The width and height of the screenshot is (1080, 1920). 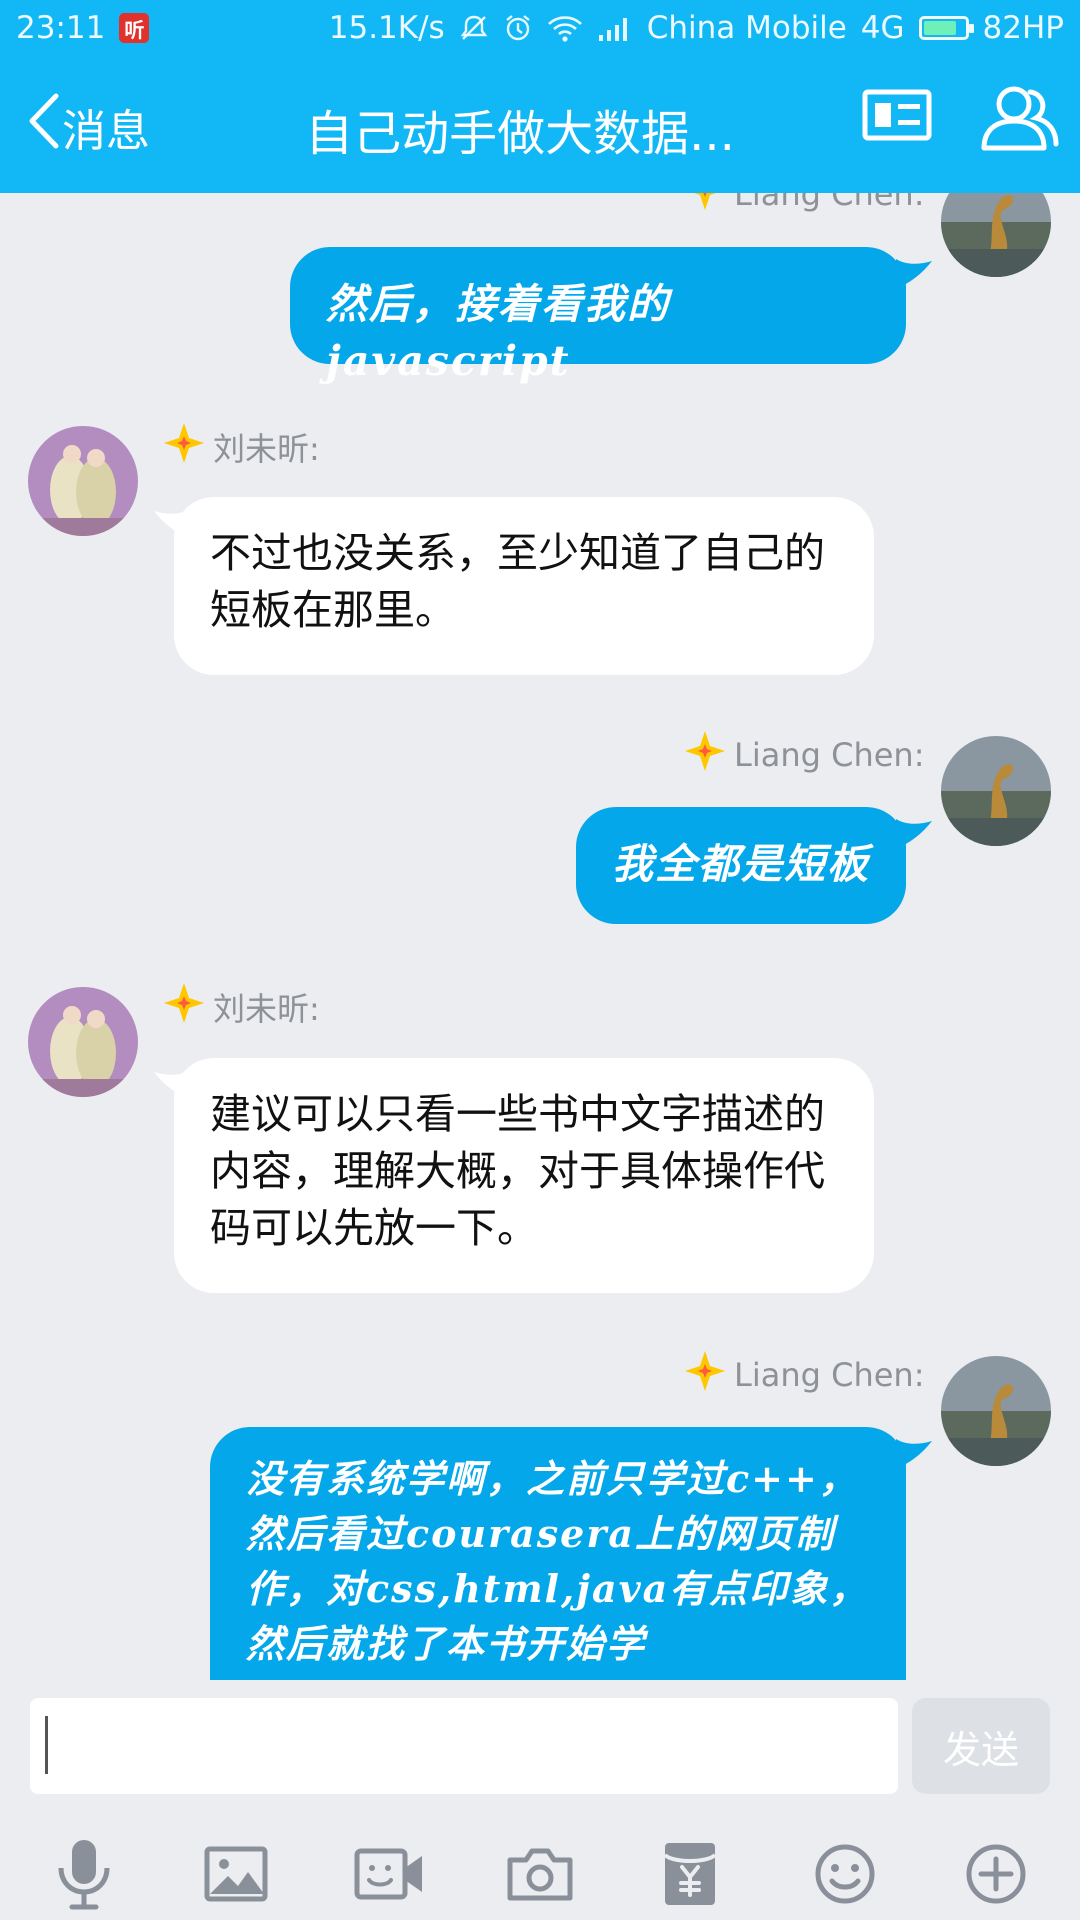 I want to click on back-button: 消息, so click(x=88, y=126).